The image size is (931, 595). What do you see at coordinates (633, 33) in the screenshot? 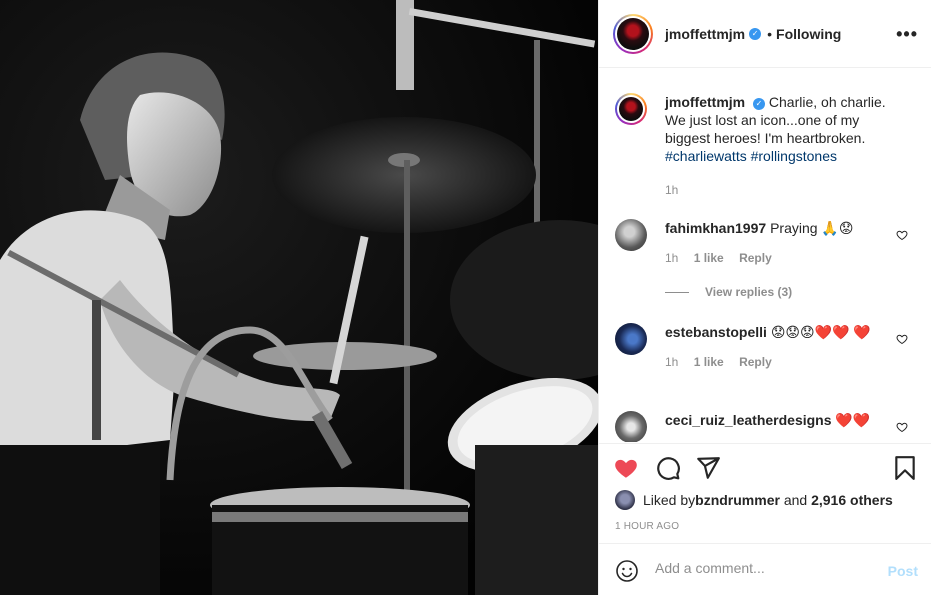
I see `owner-avatar` at bounding box center [633, 33].